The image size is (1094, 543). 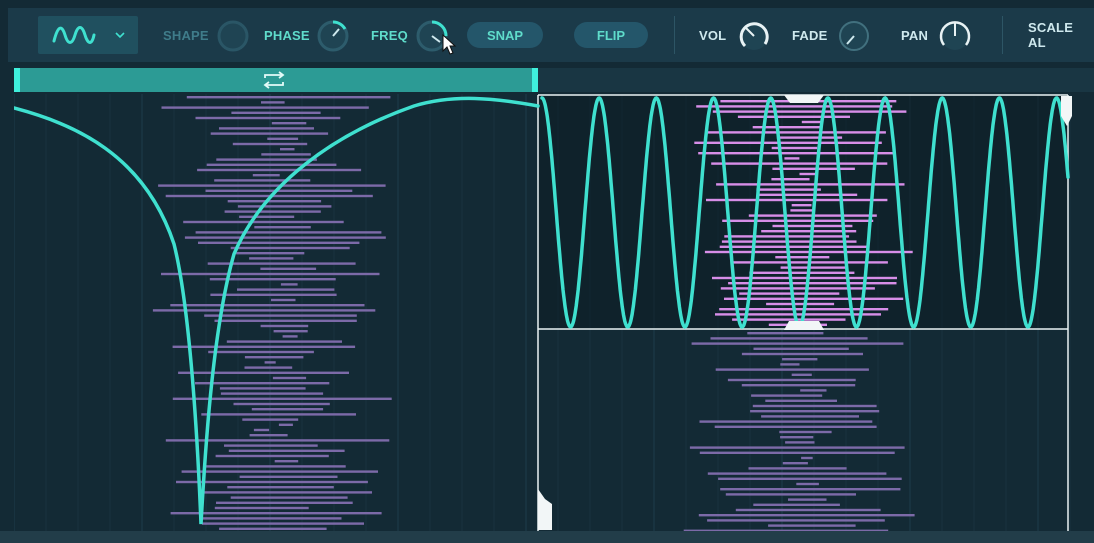 What do you see at coordinates (88, 35) in the screenshot?
I see `shape-selector` at bounding box center [88, 35].